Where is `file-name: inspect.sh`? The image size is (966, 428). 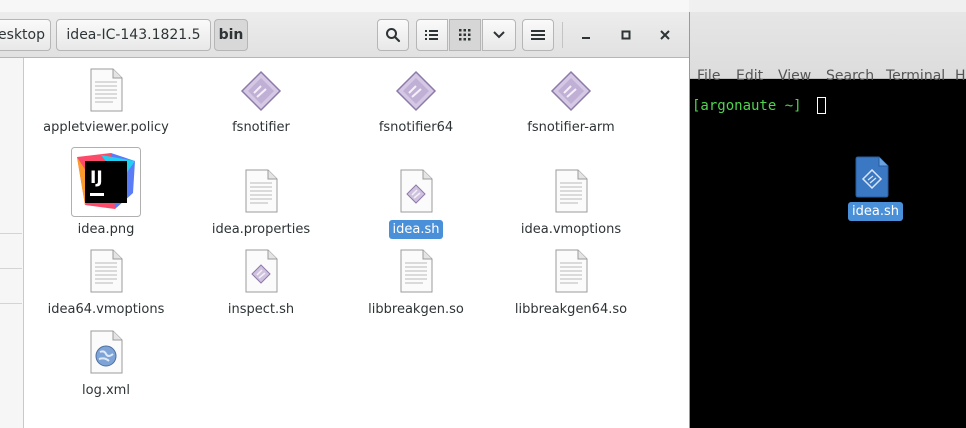
file-name: inspect.sh is located at coordinates (261, 309).